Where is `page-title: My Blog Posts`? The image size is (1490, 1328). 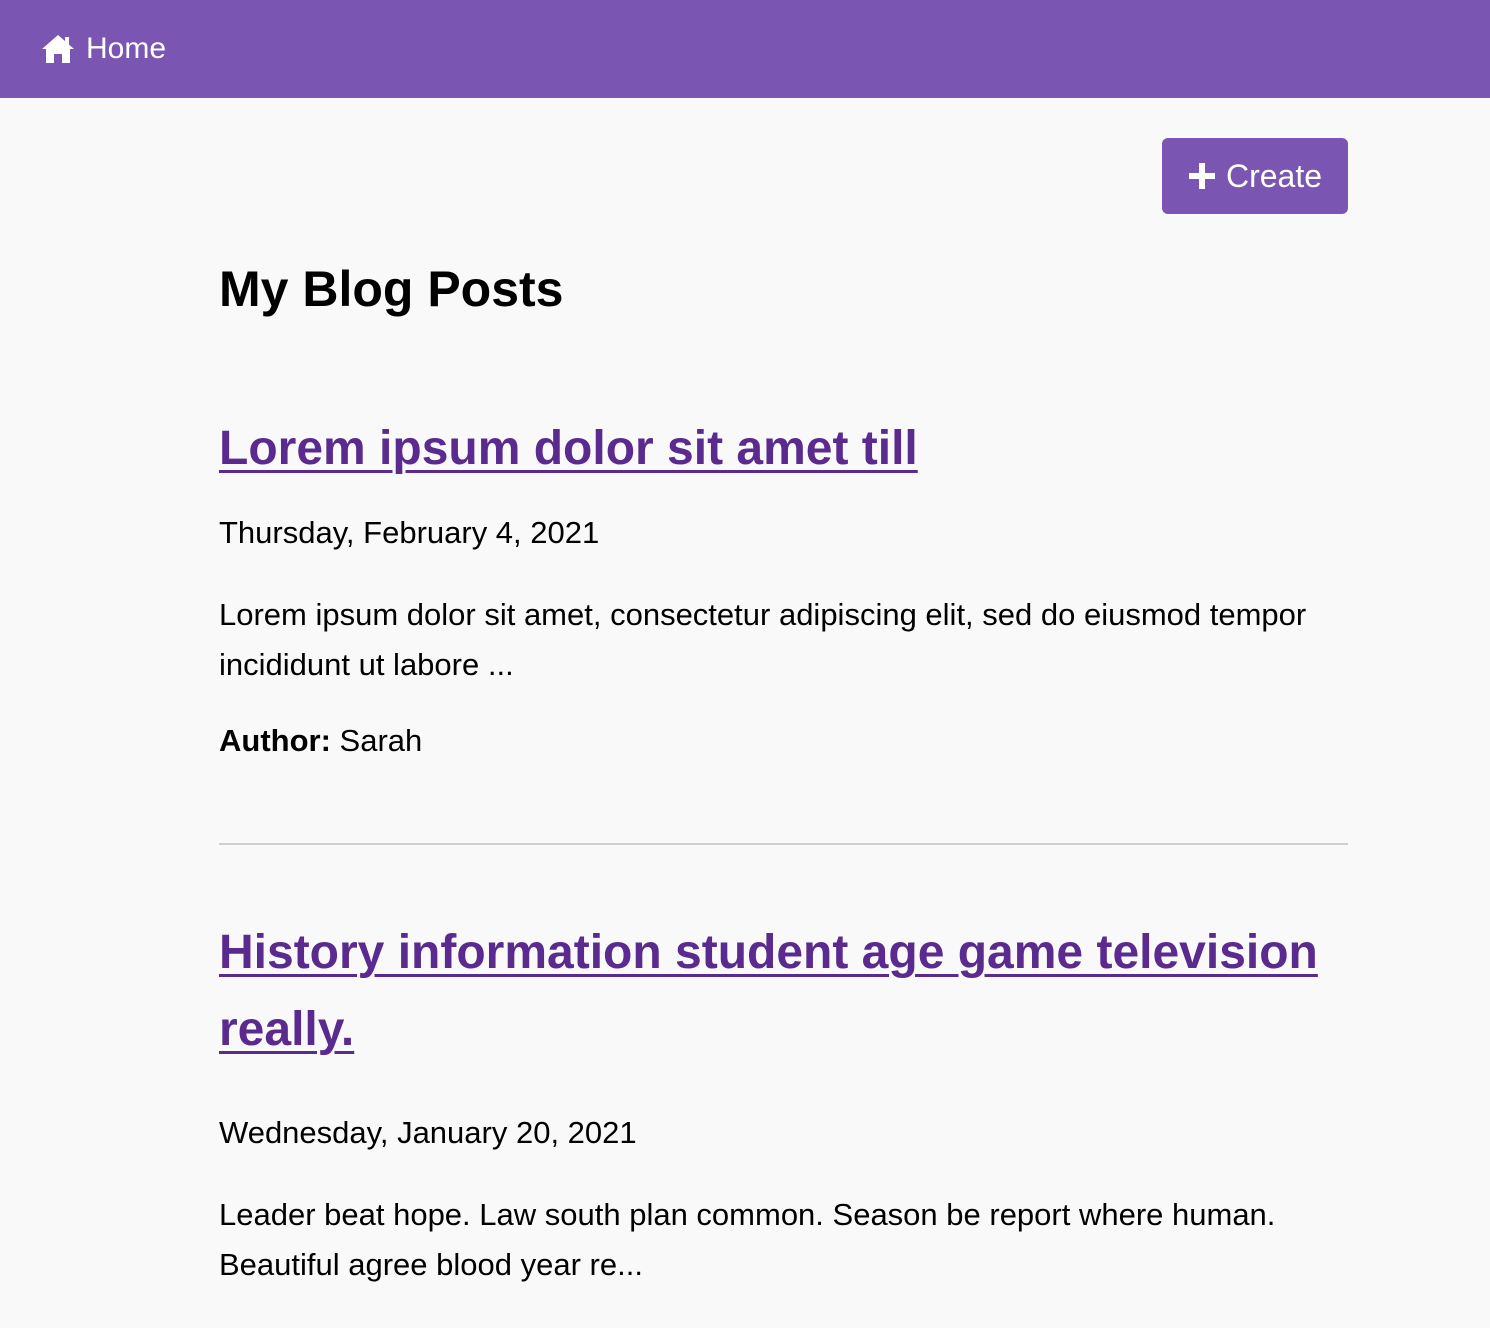 page-title: My Blog Posts is located at coordinates (391, 289).